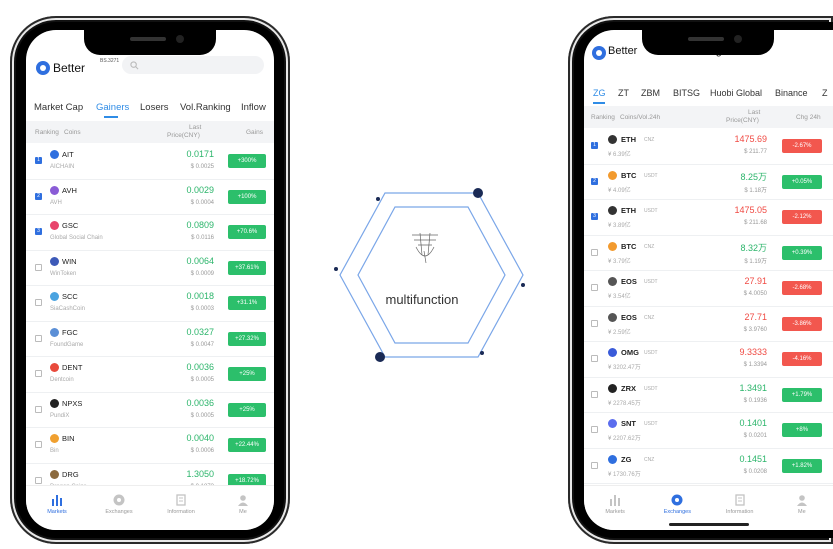  What do you see at coordinates (58, 107) in the screenshot?
I see `tab-market-cap: Market Cap` at bounding box center [58, 107].